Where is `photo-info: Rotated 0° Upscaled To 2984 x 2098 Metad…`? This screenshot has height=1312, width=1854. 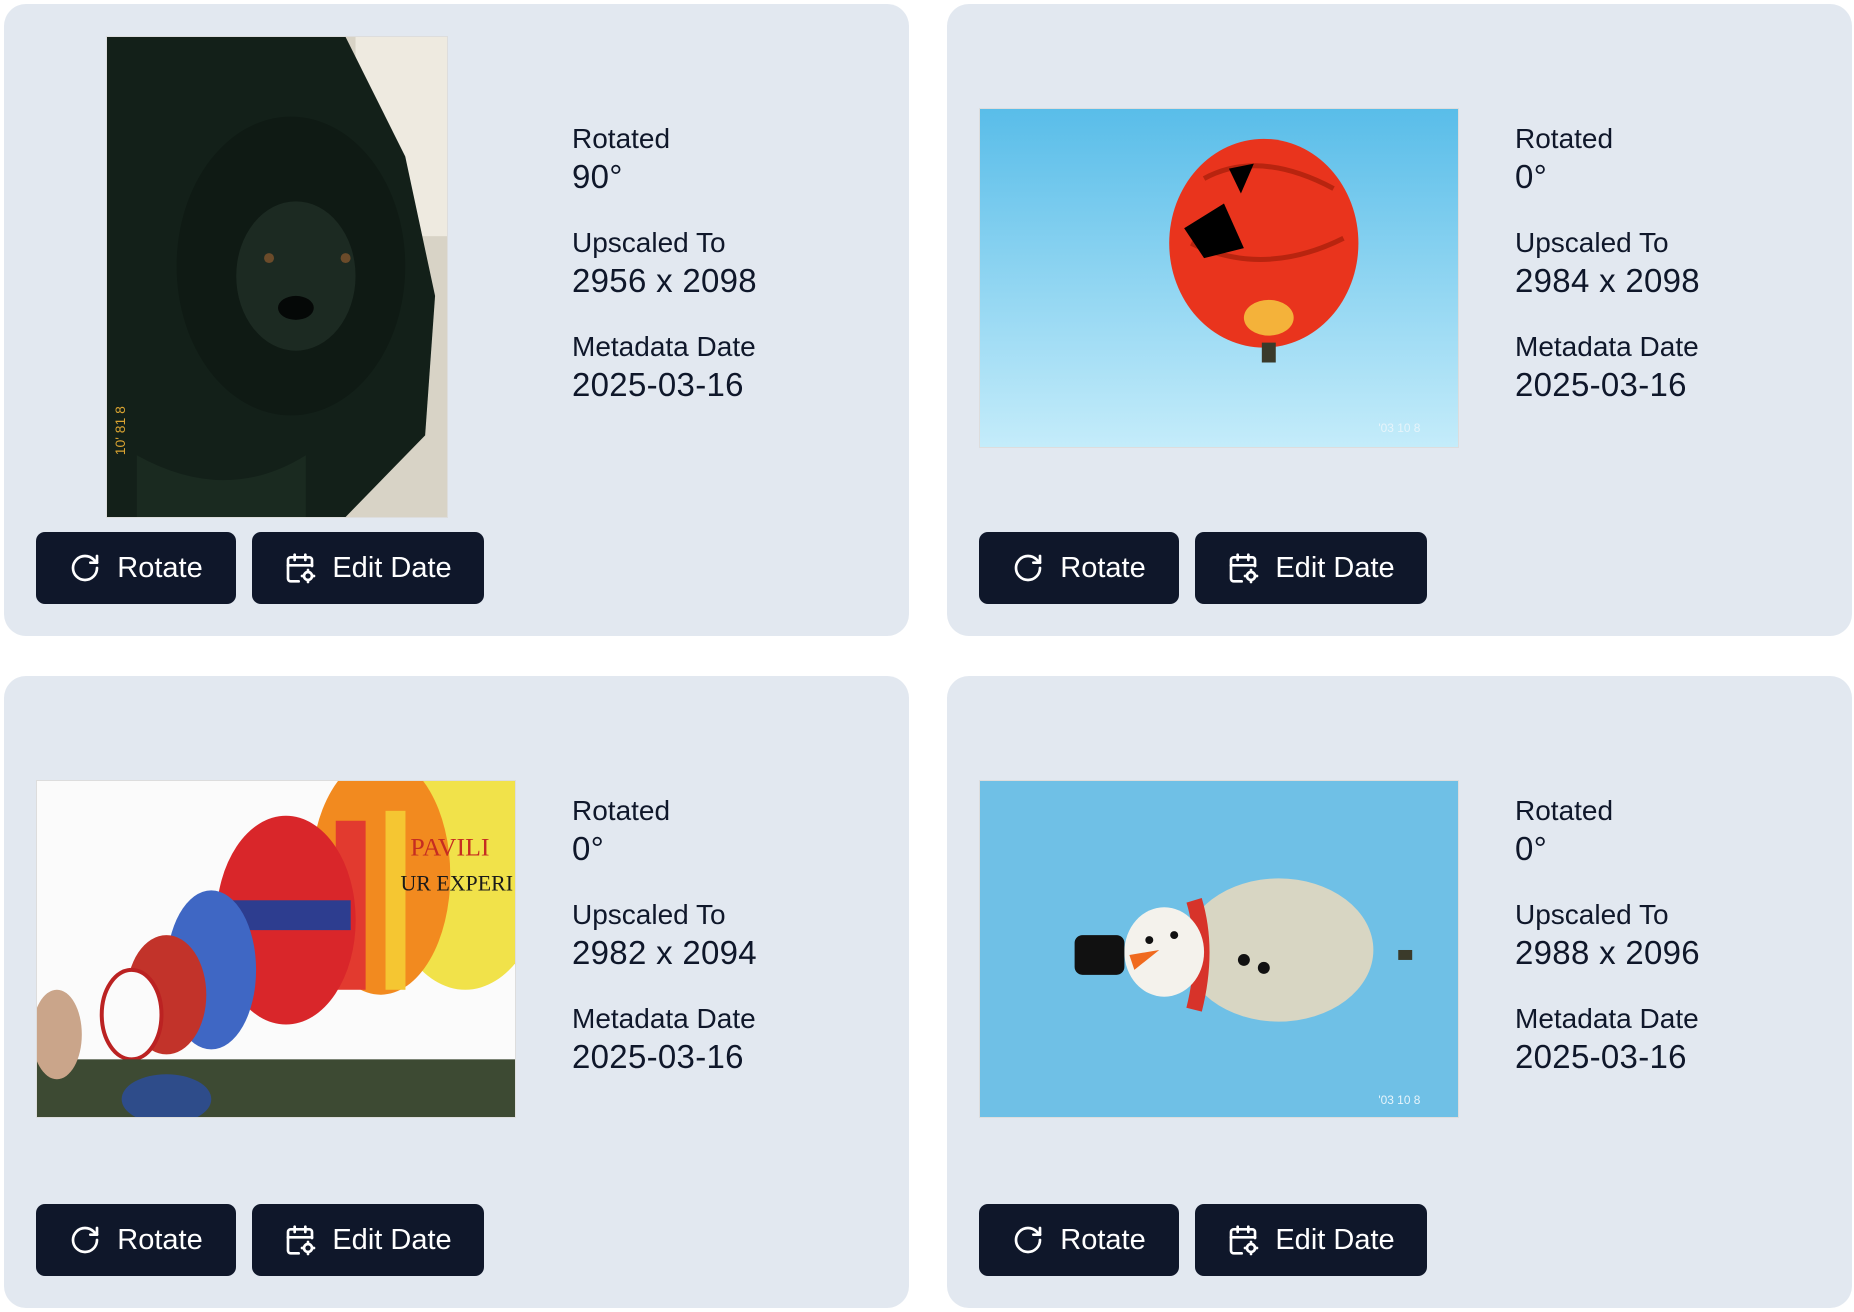
photo-info: Rotated 0° Upscaled To 2984 x 2098 Metad… is located at coordinates (1607, 264).